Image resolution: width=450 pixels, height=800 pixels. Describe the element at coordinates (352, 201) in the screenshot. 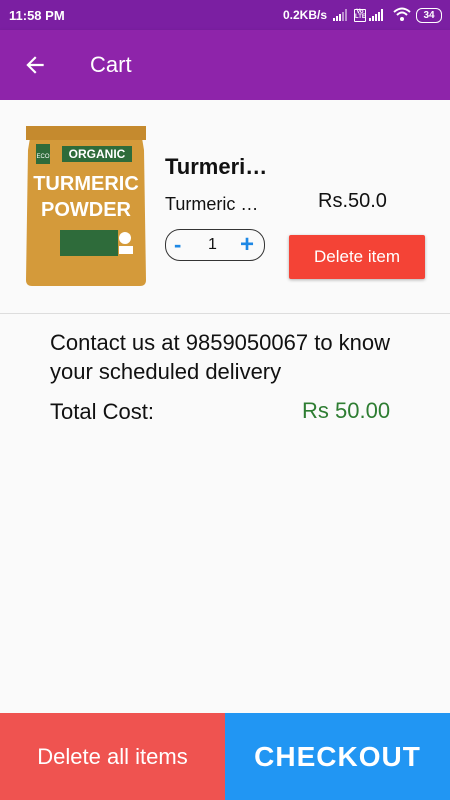

I see `product-price: Rs.50.0` at that location.